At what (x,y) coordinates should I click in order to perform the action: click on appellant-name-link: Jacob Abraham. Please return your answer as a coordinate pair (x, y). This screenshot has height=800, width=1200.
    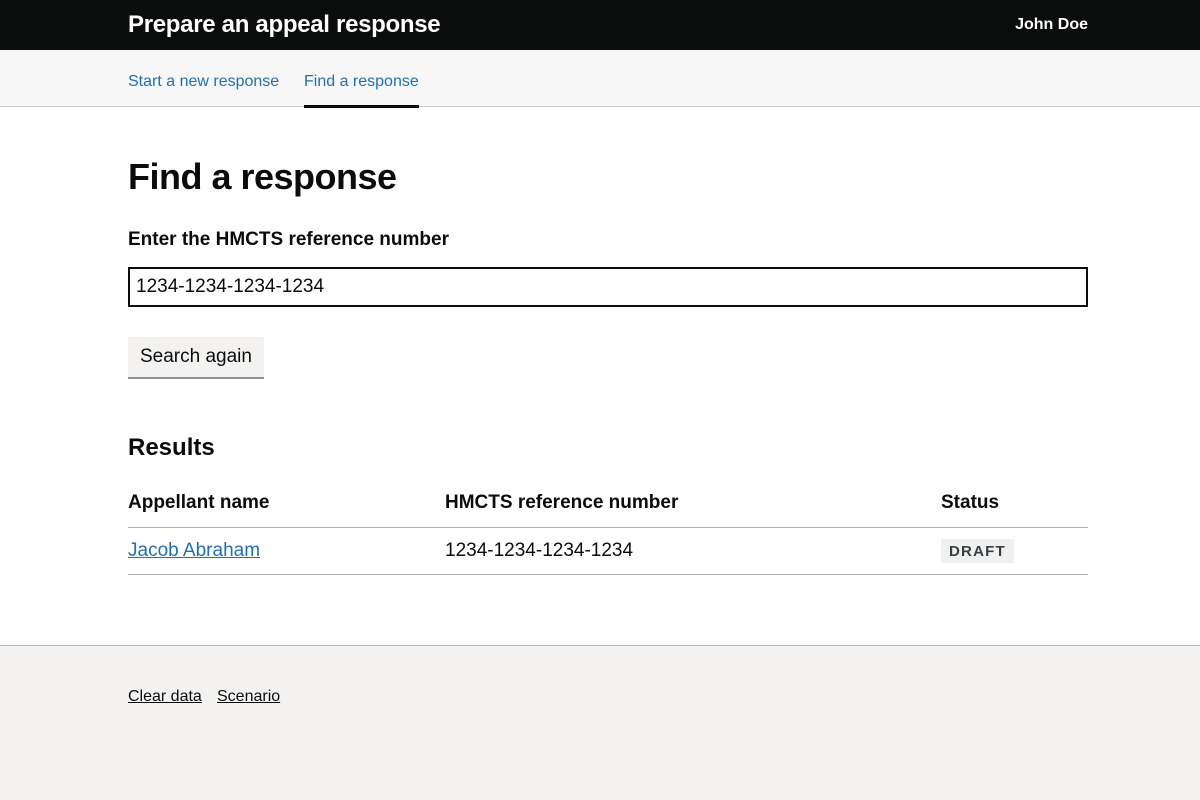
    Looking at the image, I should click on (194, 550).